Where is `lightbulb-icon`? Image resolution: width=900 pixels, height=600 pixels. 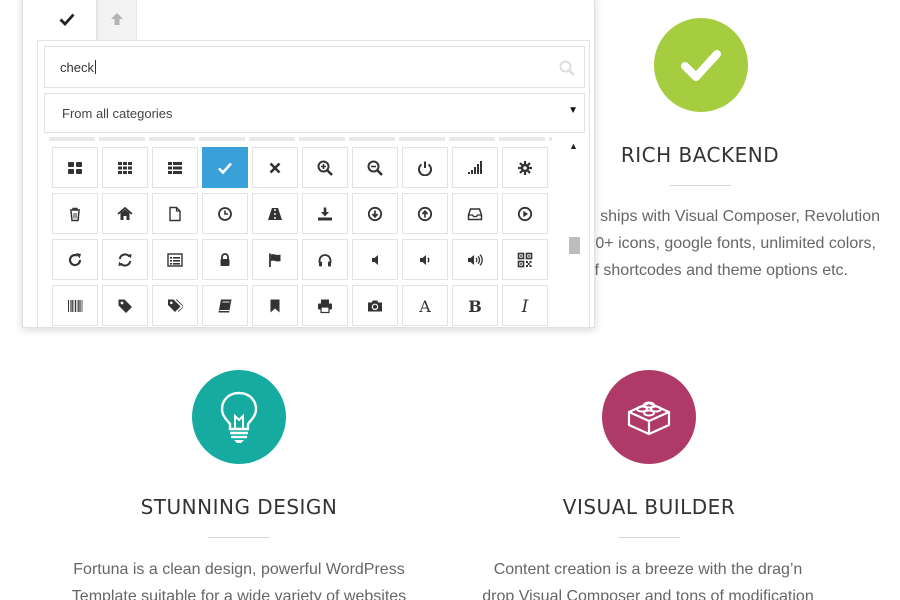
lightbulb-icon is located at coordinates (239, 417).